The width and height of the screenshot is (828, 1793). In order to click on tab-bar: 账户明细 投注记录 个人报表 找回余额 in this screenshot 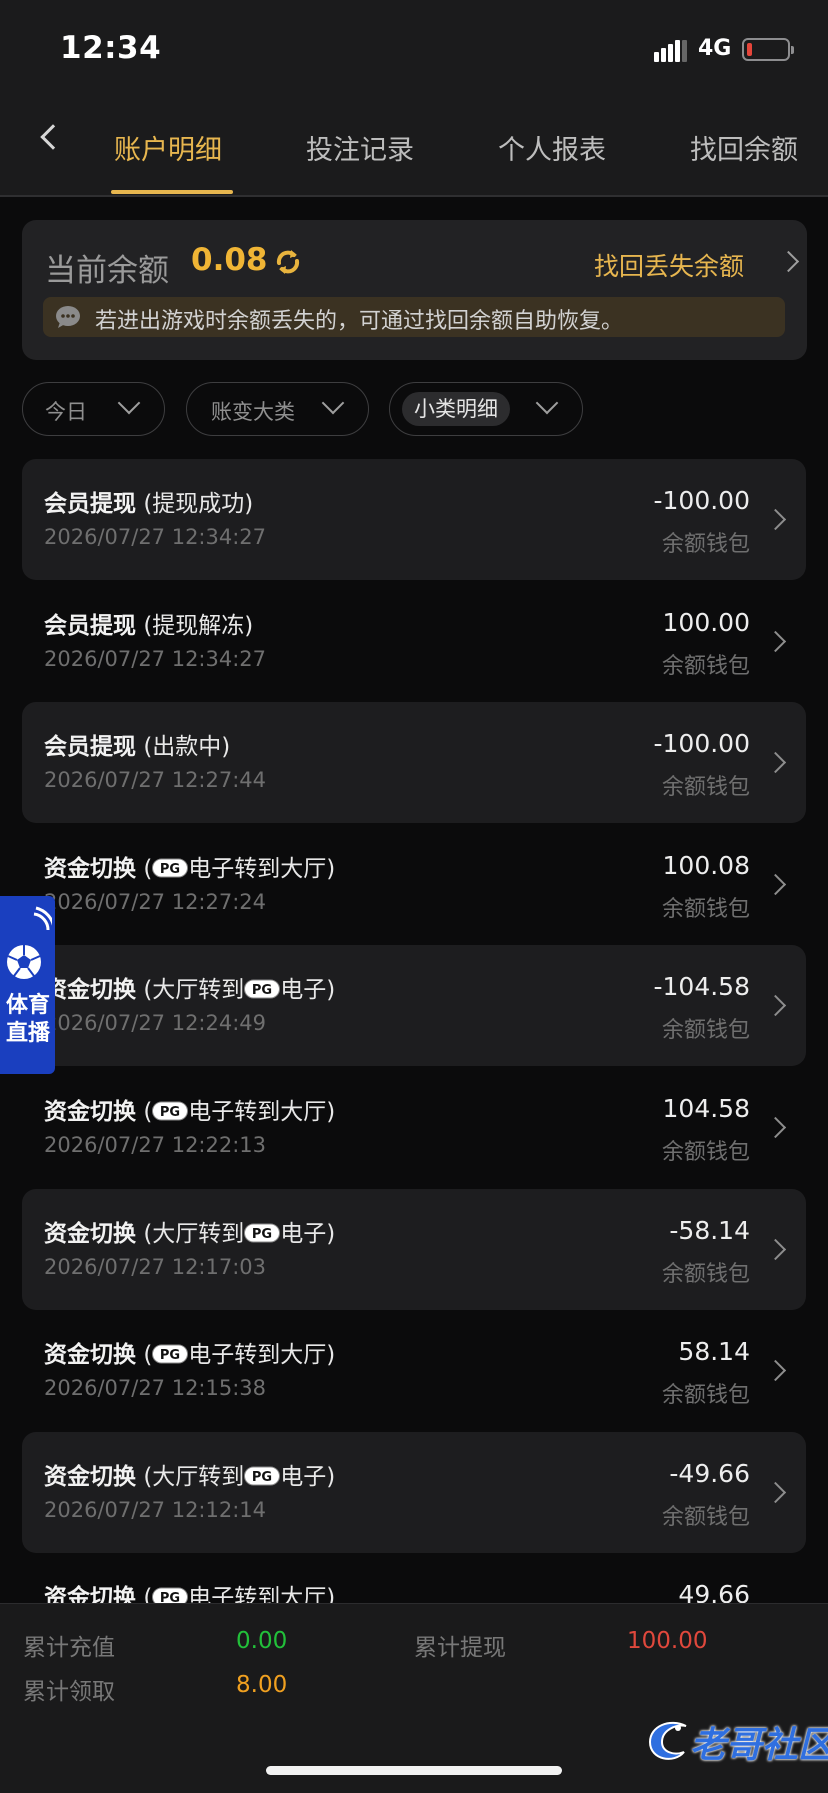, I will do `click(414, 158)`.